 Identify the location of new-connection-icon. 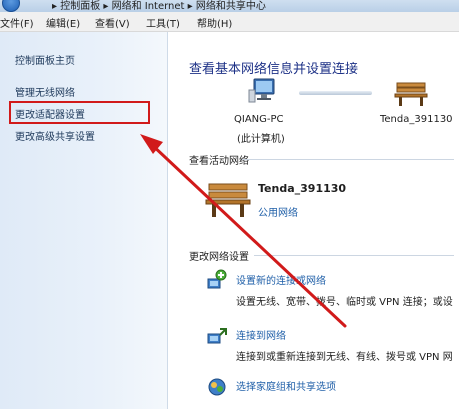
(217, 279).